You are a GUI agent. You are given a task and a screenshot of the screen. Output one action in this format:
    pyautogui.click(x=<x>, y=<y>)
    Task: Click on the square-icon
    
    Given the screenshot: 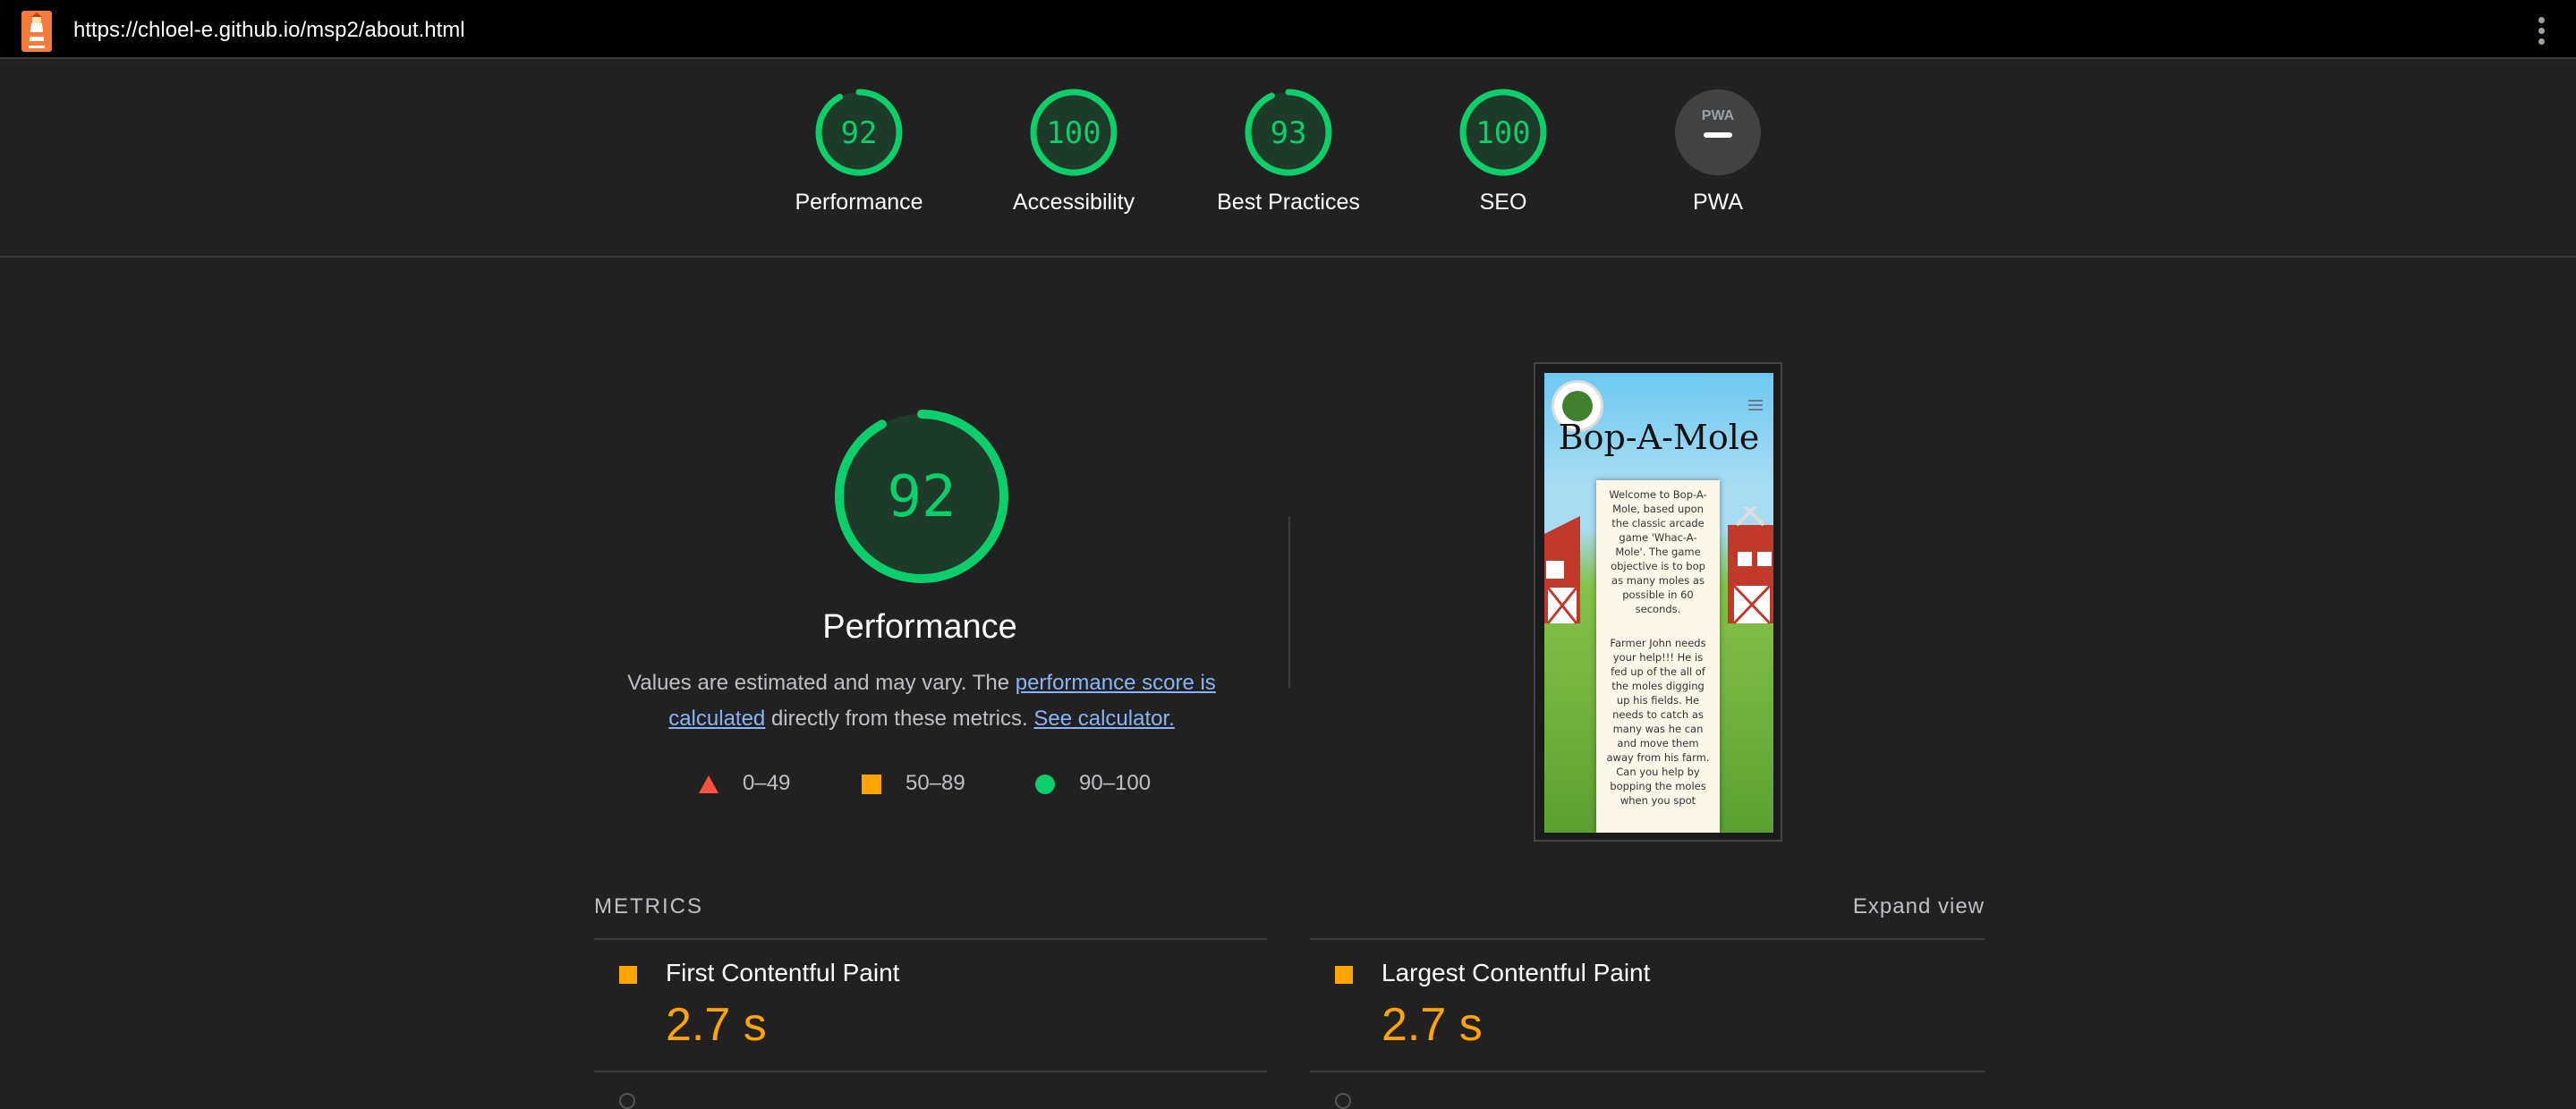 What is the action you would take?
    pyautogui.click(x=871, y=785)
    